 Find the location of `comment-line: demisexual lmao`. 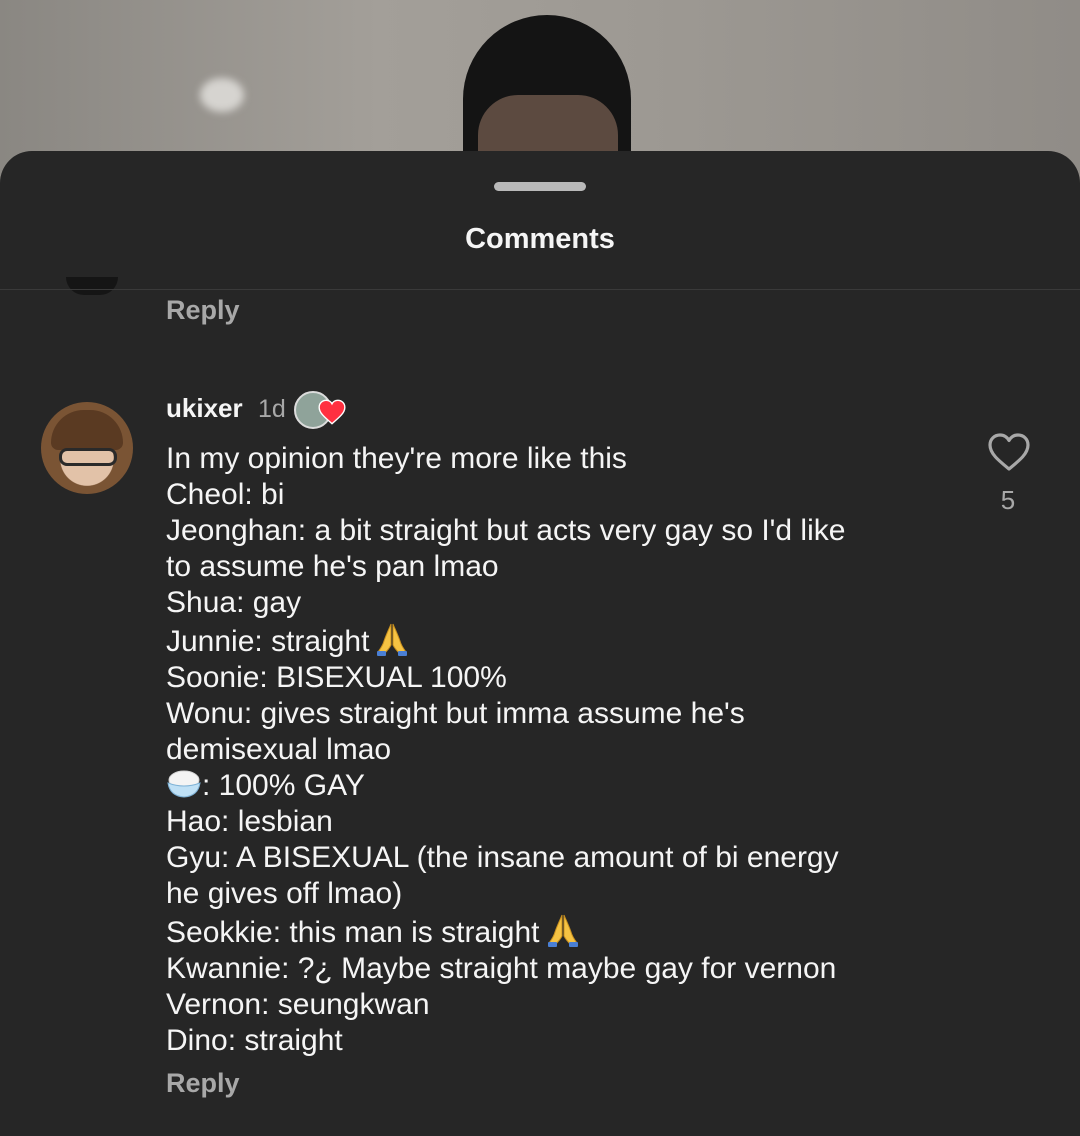

comment-line: demisexual lmao is located at coordinates (279, 749).